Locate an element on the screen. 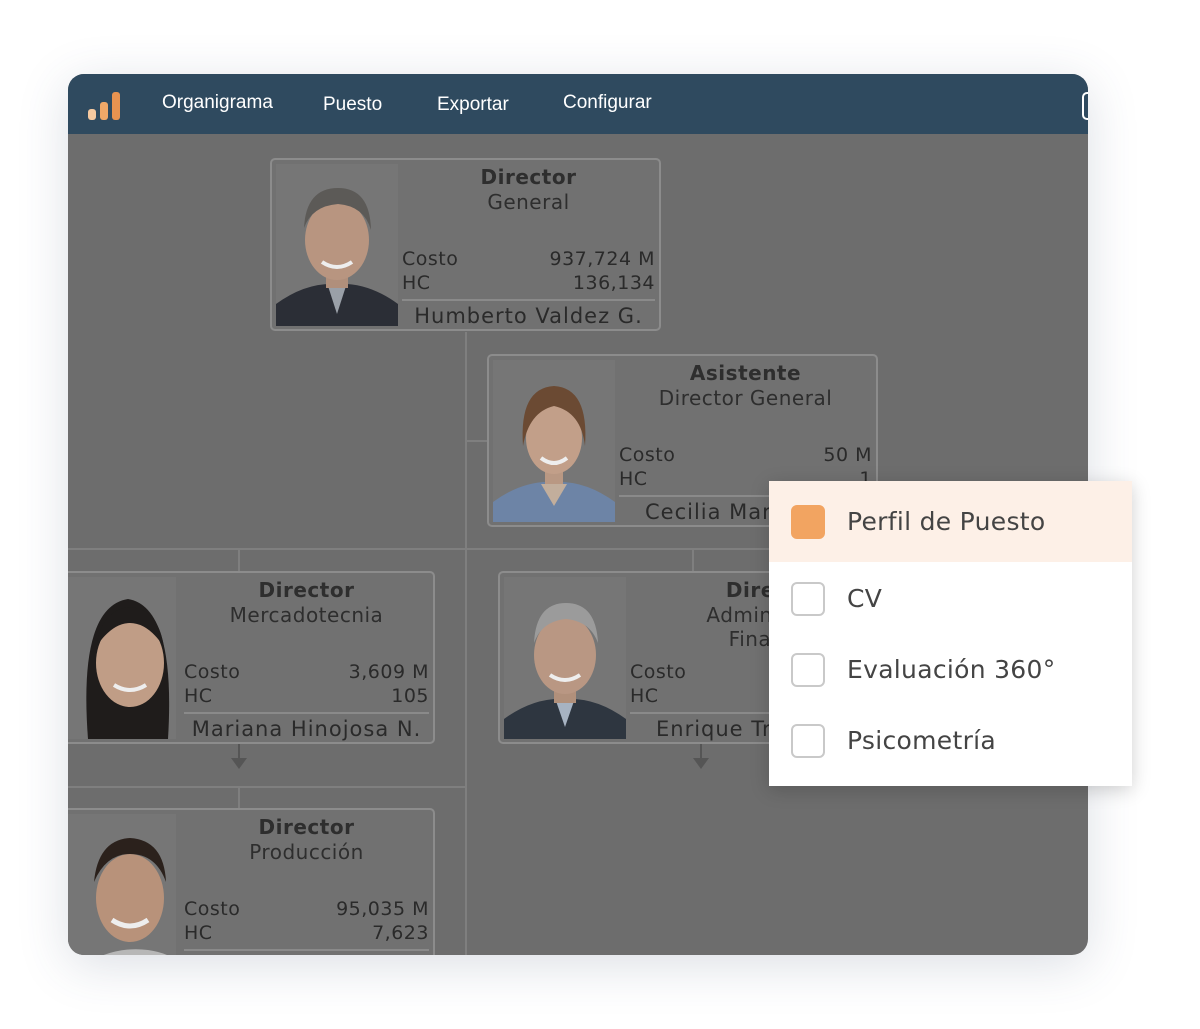  card-hc-row: HC 136,134 is located at coordinates (528, 283).